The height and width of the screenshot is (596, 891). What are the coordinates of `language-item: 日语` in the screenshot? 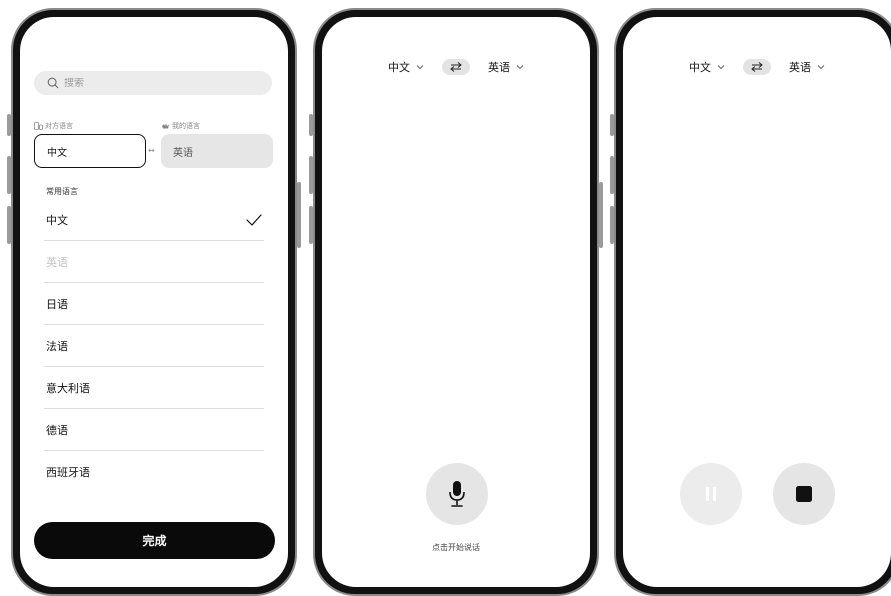 It's located at (154, 304).